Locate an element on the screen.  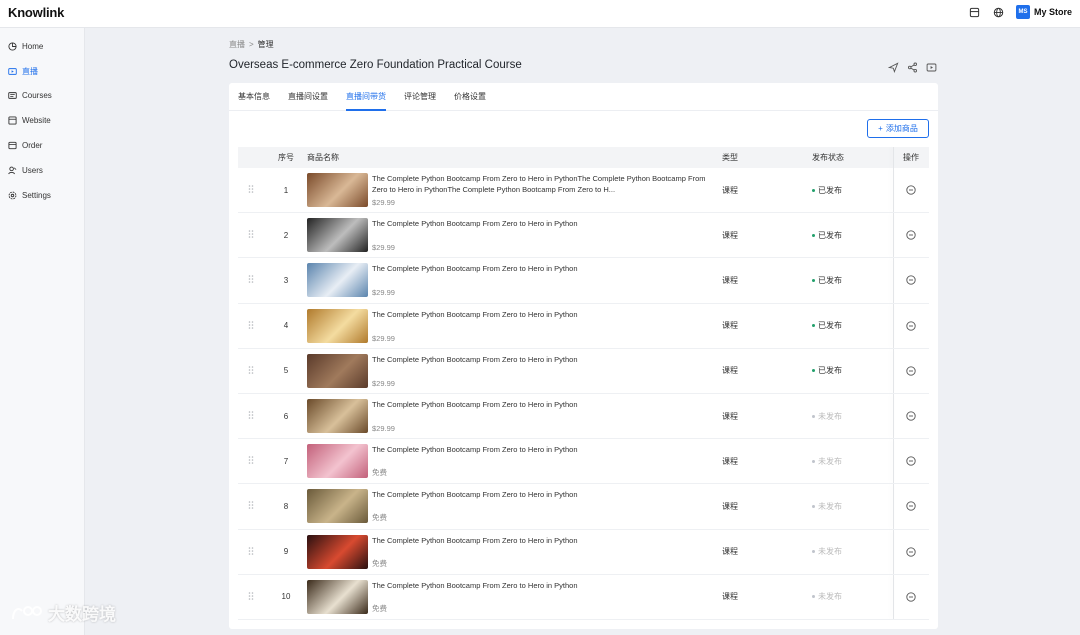
row-index: 5 is located at coordinates (286, 371).